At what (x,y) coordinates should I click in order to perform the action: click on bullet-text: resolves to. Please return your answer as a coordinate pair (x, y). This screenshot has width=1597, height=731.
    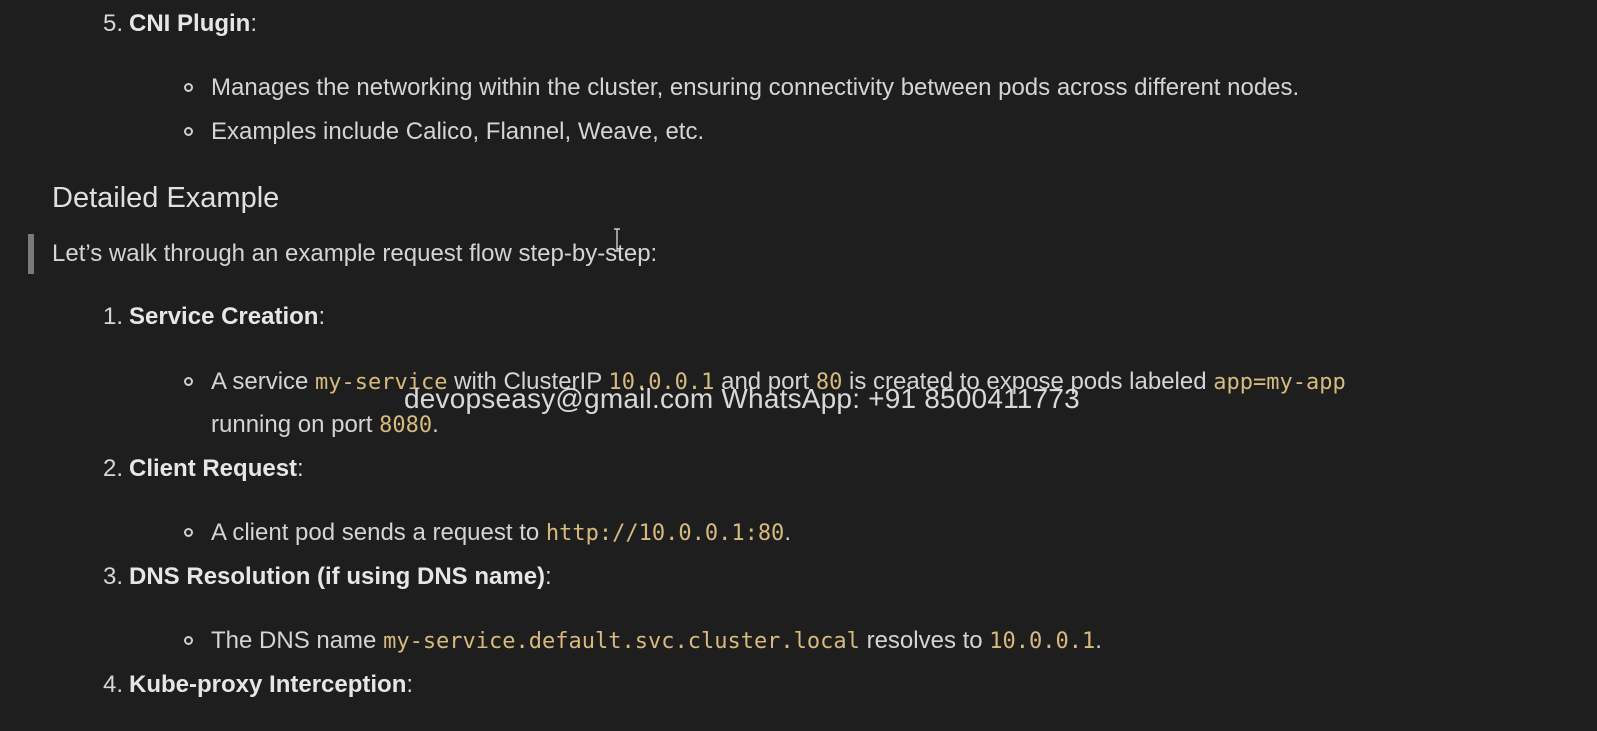
    Looking at the image, I should click on (924, 640).